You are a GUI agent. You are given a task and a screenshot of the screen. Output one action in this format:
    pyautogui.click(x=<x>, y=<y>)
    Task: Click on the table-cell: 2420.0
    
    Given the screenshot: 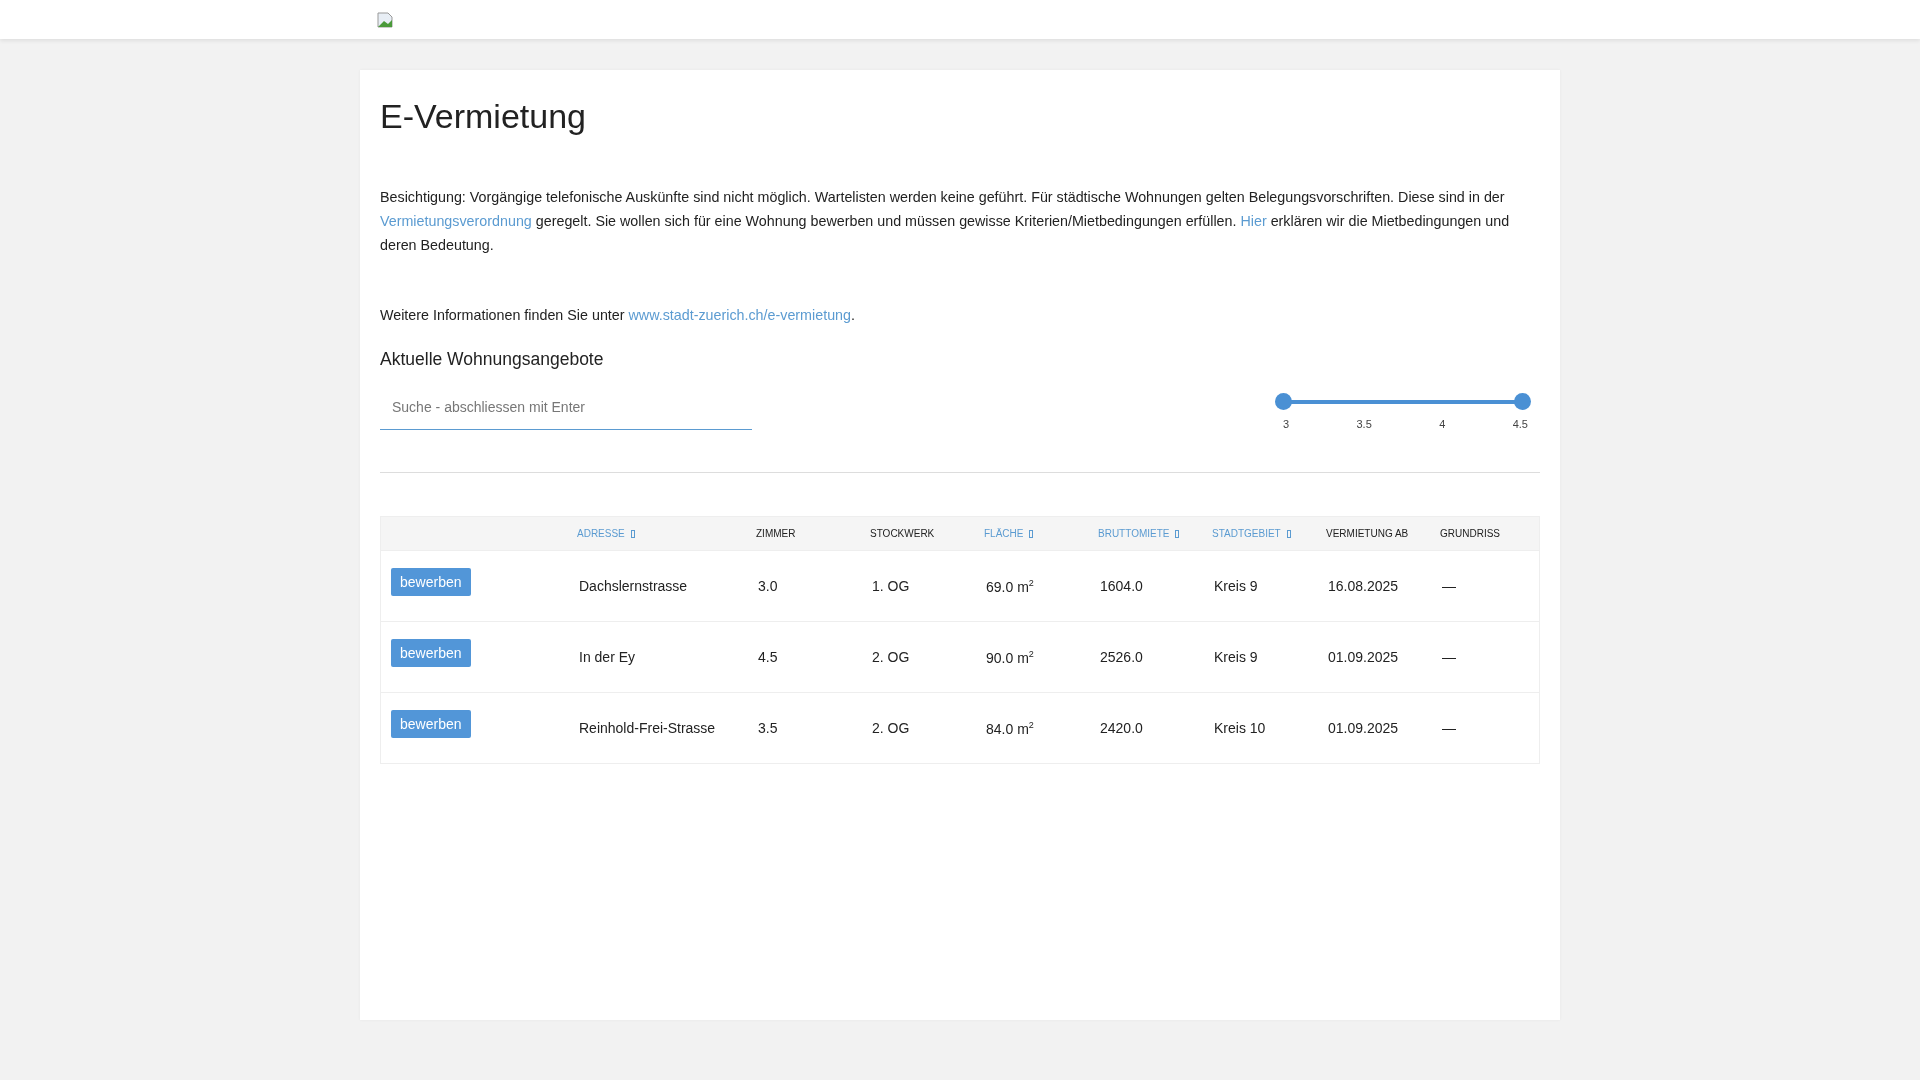 What is the action you would take?
    pyautogui.click(x=1121, y=728)
    